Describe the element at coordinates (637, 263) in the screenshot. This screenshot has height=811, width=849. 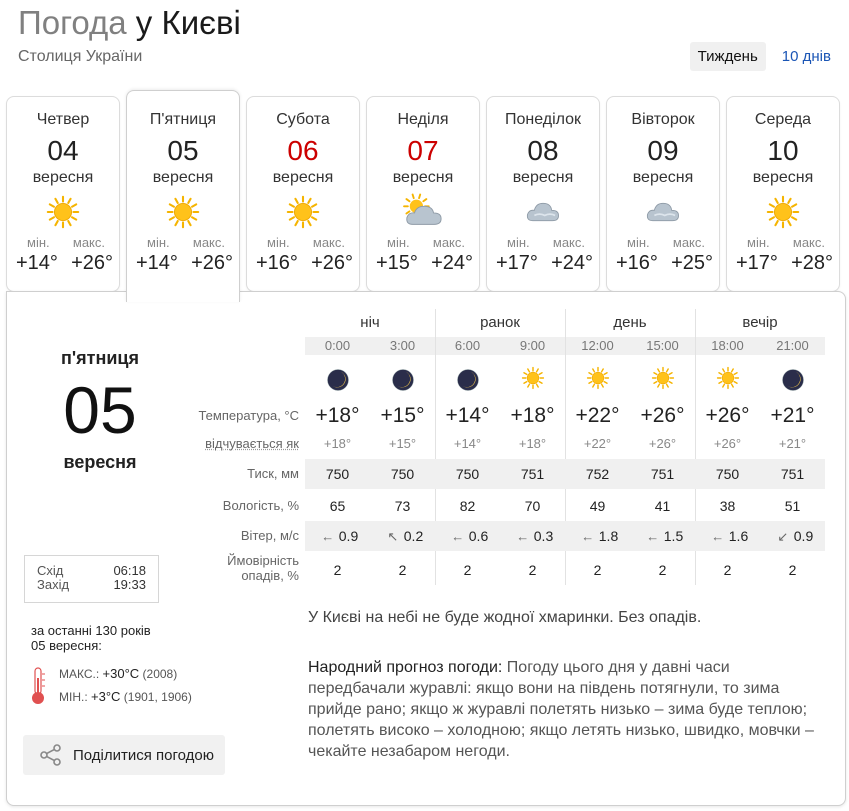
I see `min-temp: +16°` at that location.